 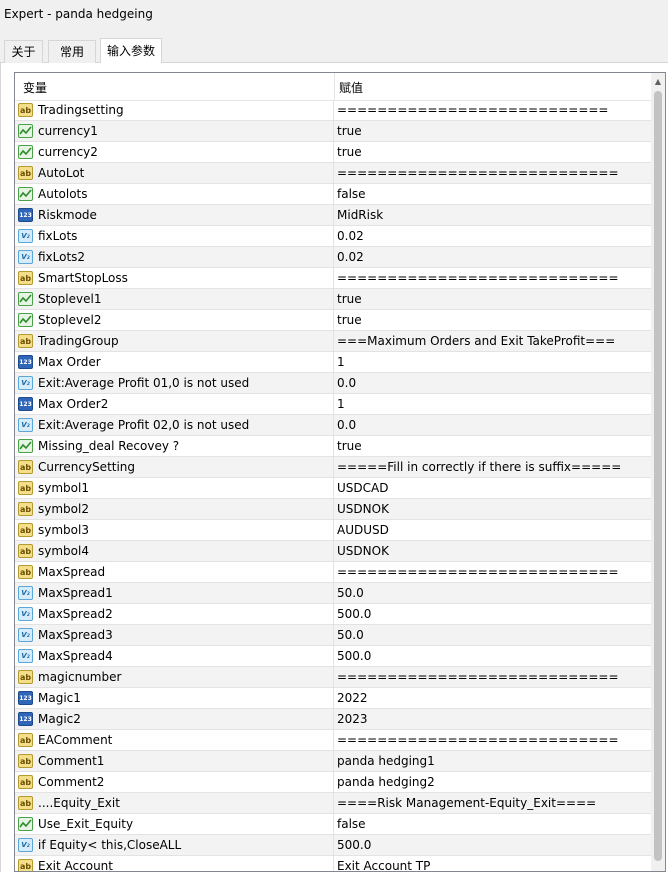 I want to click on parameter-value: 2023, so click(x=352, y=719).